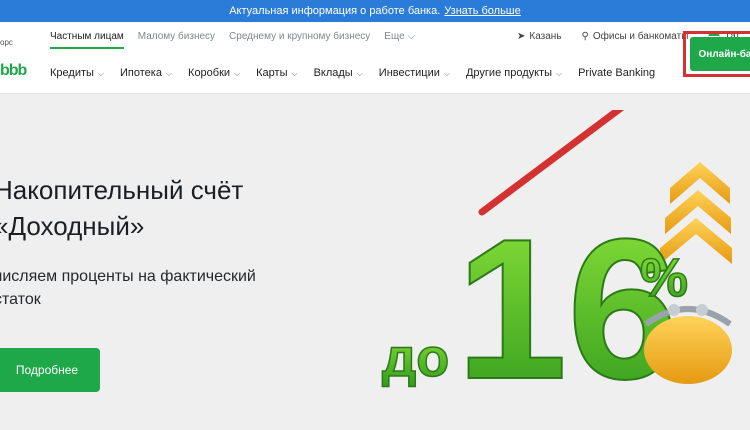 The image size is (750, 430). Describe the element at coordinates (272, 73) in the screenshot. I see `nav-cards-label: Карты` at that location.